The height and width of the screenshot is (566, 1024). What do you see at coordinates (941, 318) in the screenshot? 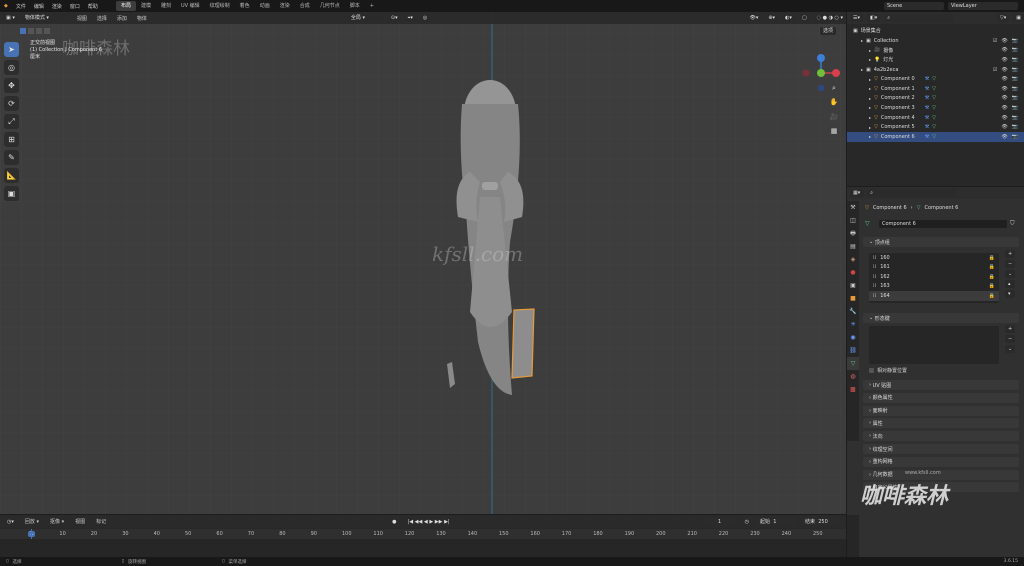
I see `shape-keys-panel-header: ⌄ 形态键` at bounding box center [941, 318].